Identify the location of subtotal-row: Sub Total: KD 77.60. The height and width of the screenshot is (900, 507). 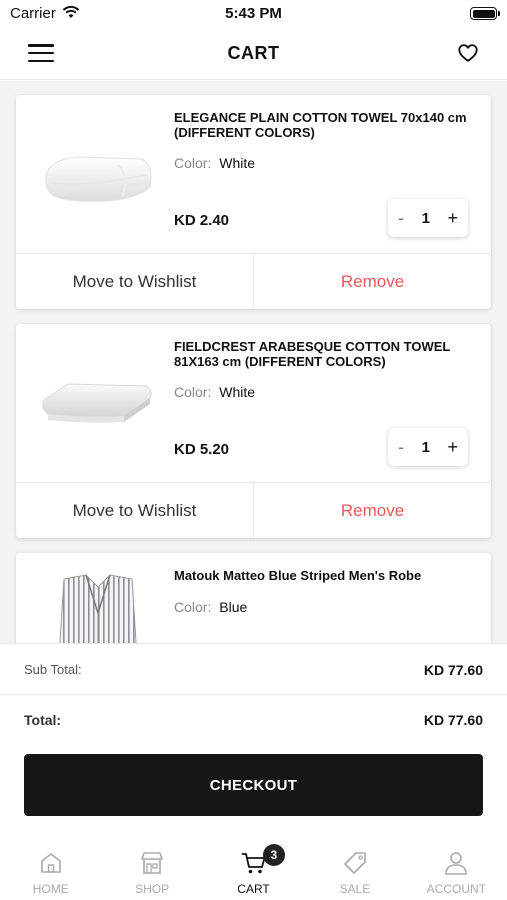
(253, 670).